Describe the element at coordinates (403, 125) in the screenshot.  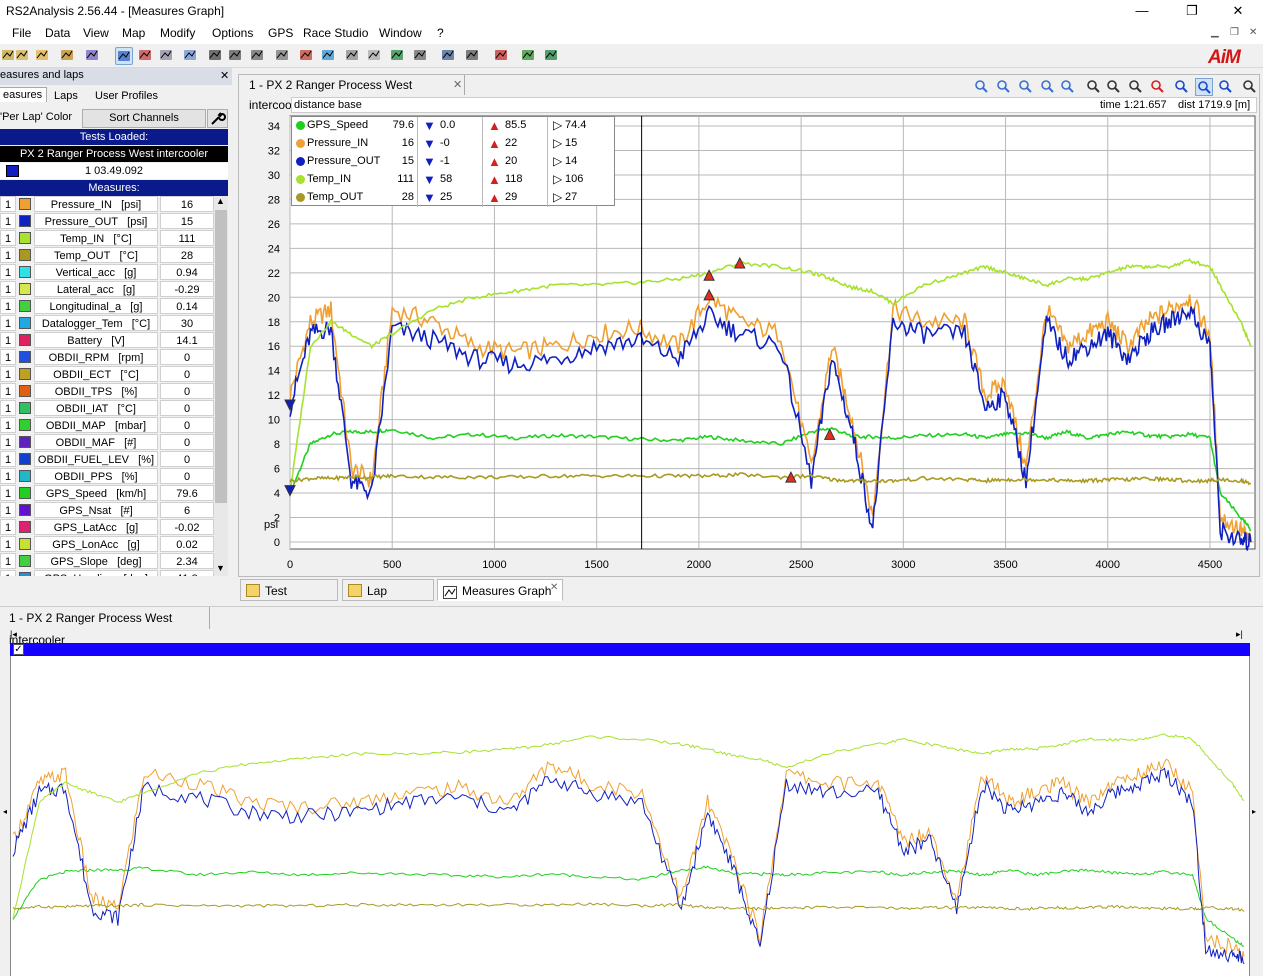
I see `legend-value: 79.6` at that location.